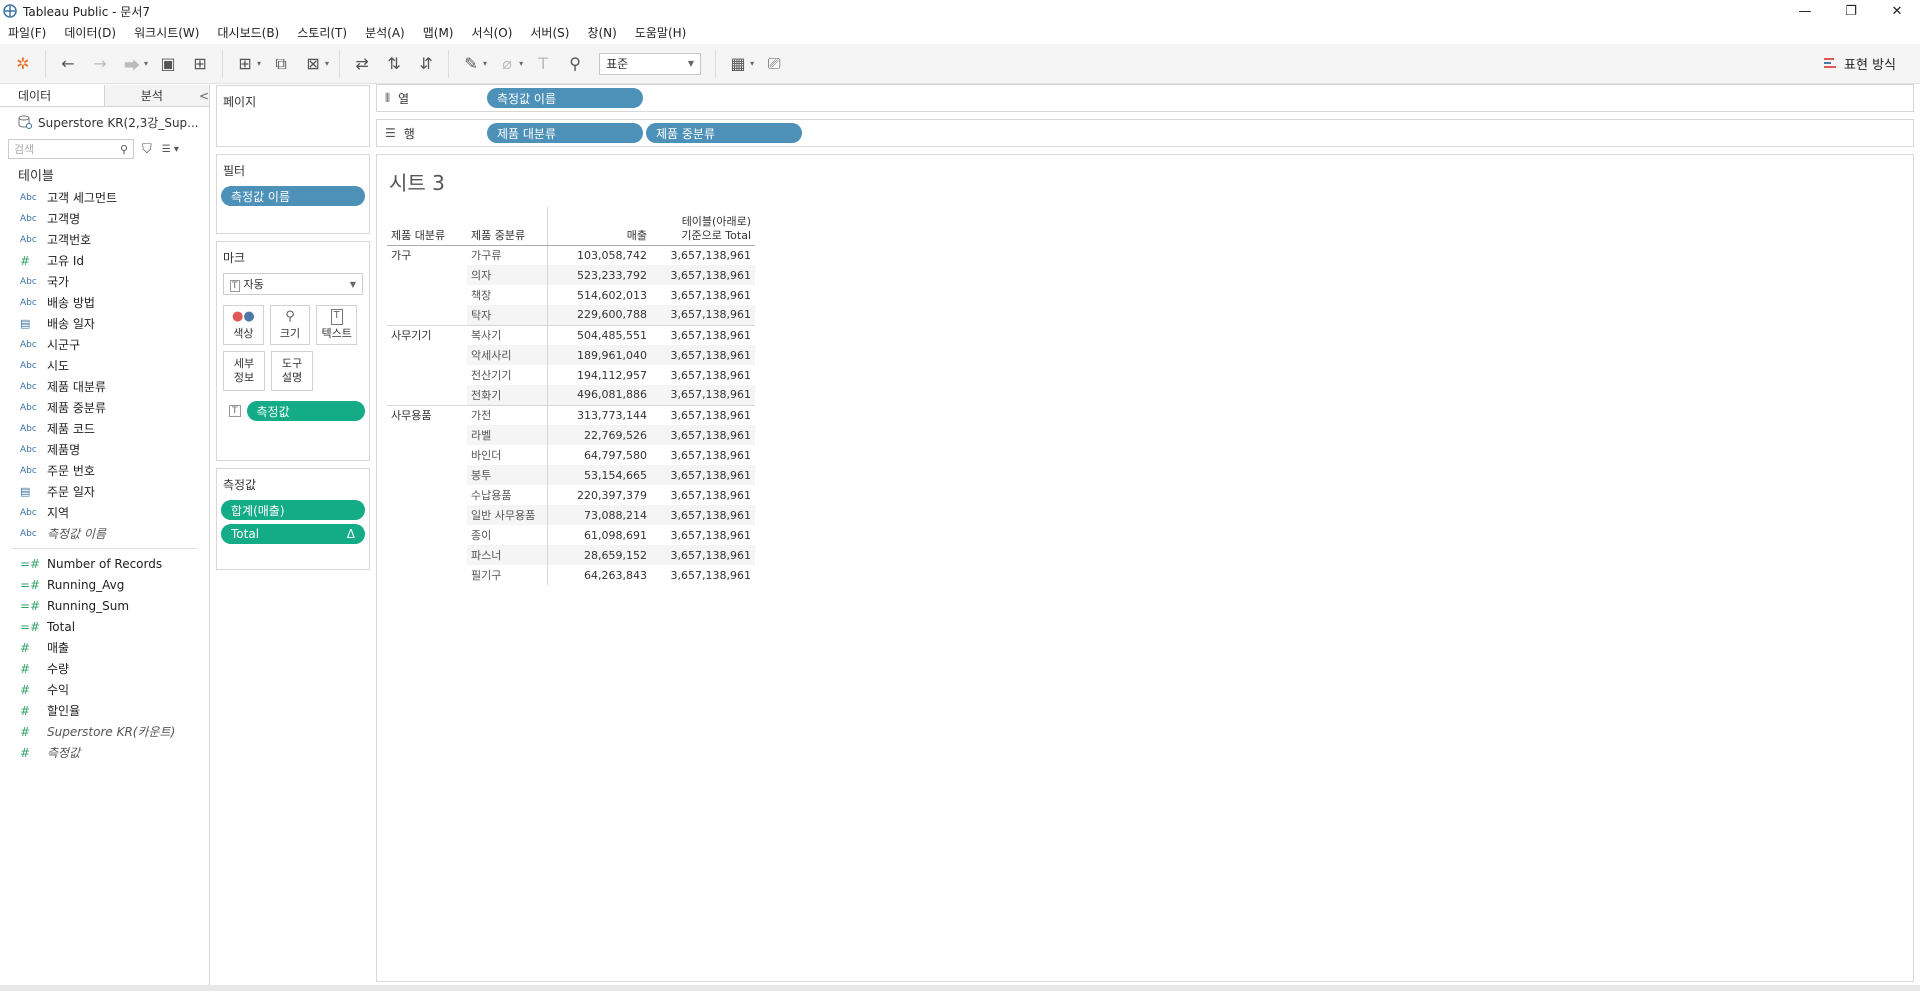 The image size is (1920, 991). Describe the element at coordinates (599, 395) in the screenshot. I see `sales-cell: 496,081,886` at that location.